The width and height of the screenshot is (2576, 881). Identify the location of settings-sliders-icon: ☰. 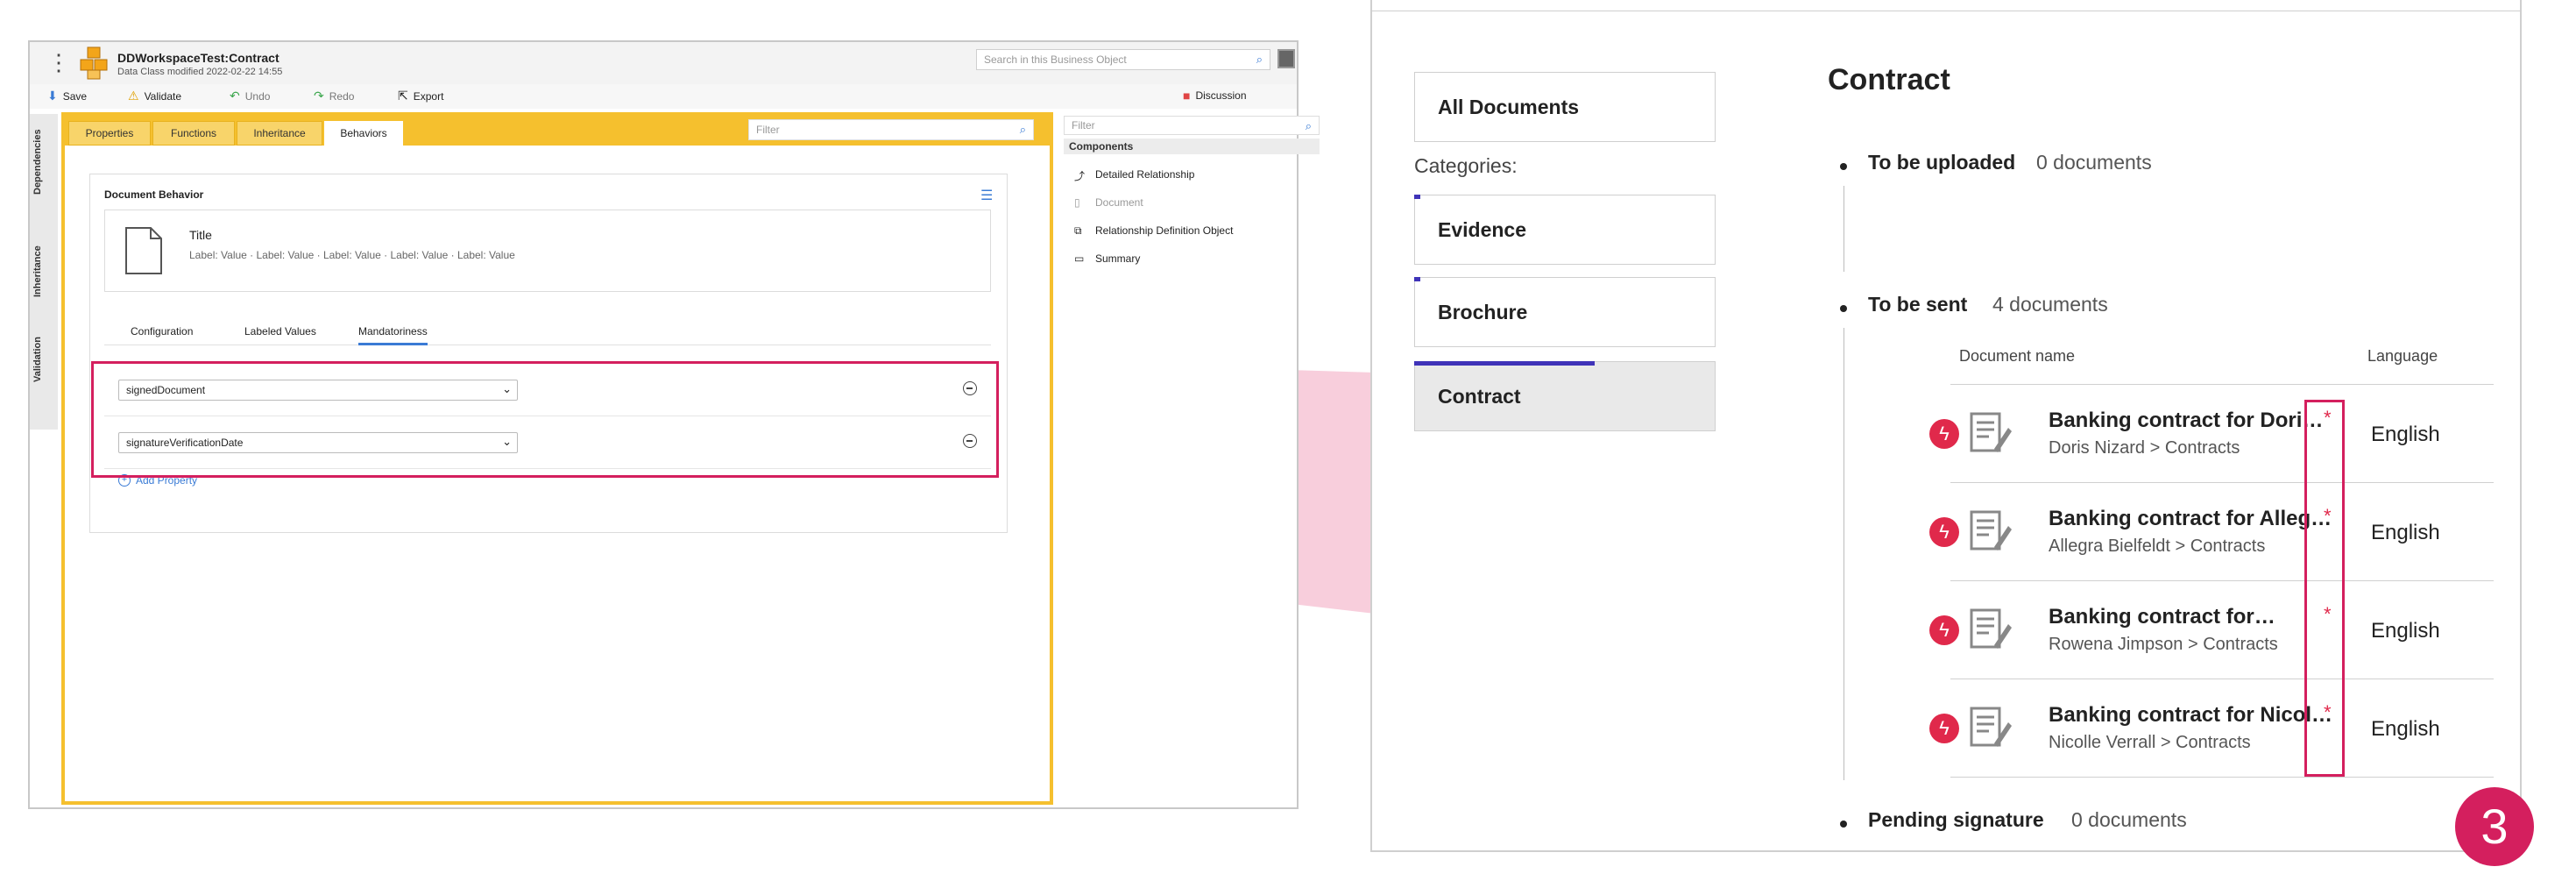
(986, 196).